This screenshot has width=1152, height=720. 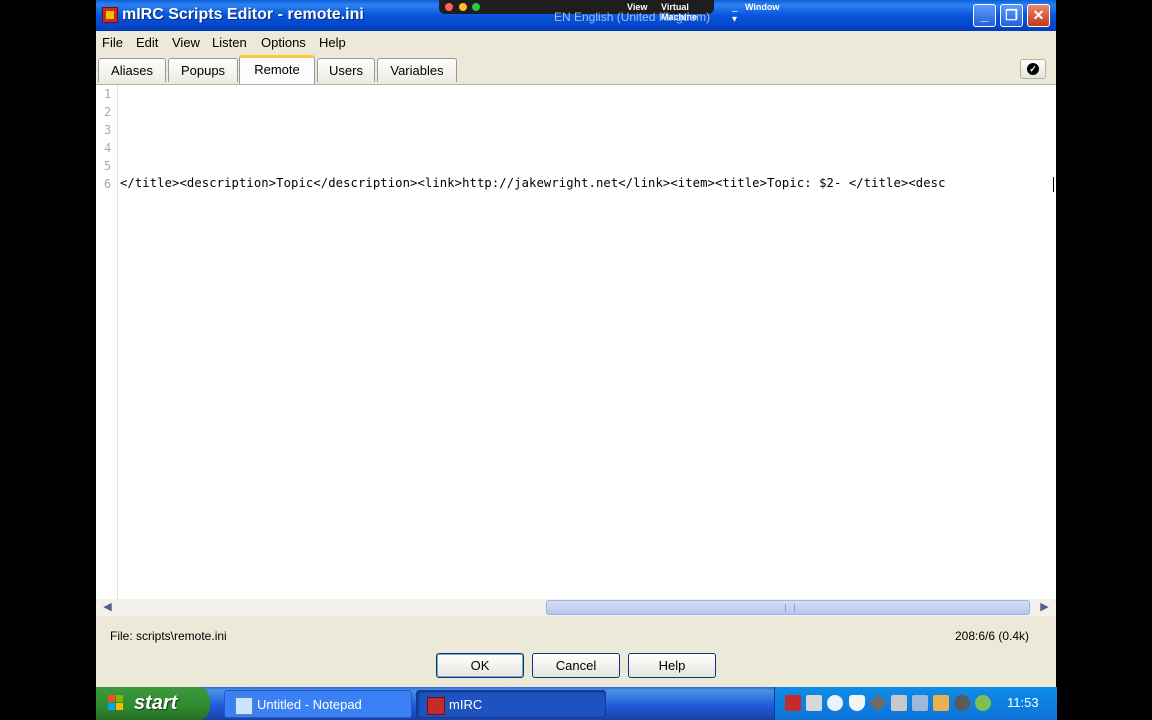 I want to click on taskbar: start Untitled - Notepad mIRC 11:53, so click(x=576, y=703).